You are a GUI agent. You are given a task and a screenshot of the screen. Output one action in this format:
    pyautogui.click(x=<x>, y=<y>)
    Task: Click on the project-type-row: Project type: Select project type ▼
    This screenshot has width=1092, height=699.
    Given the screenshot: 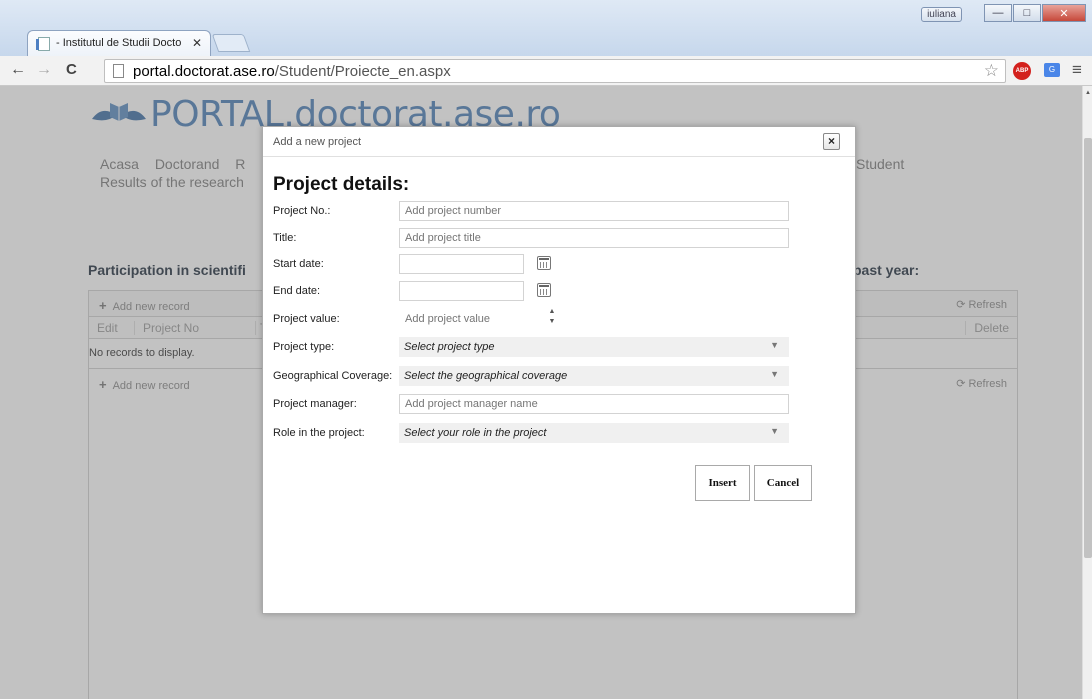 What is the action you would take?
    pyautogui.click(x=533, y=348)
    